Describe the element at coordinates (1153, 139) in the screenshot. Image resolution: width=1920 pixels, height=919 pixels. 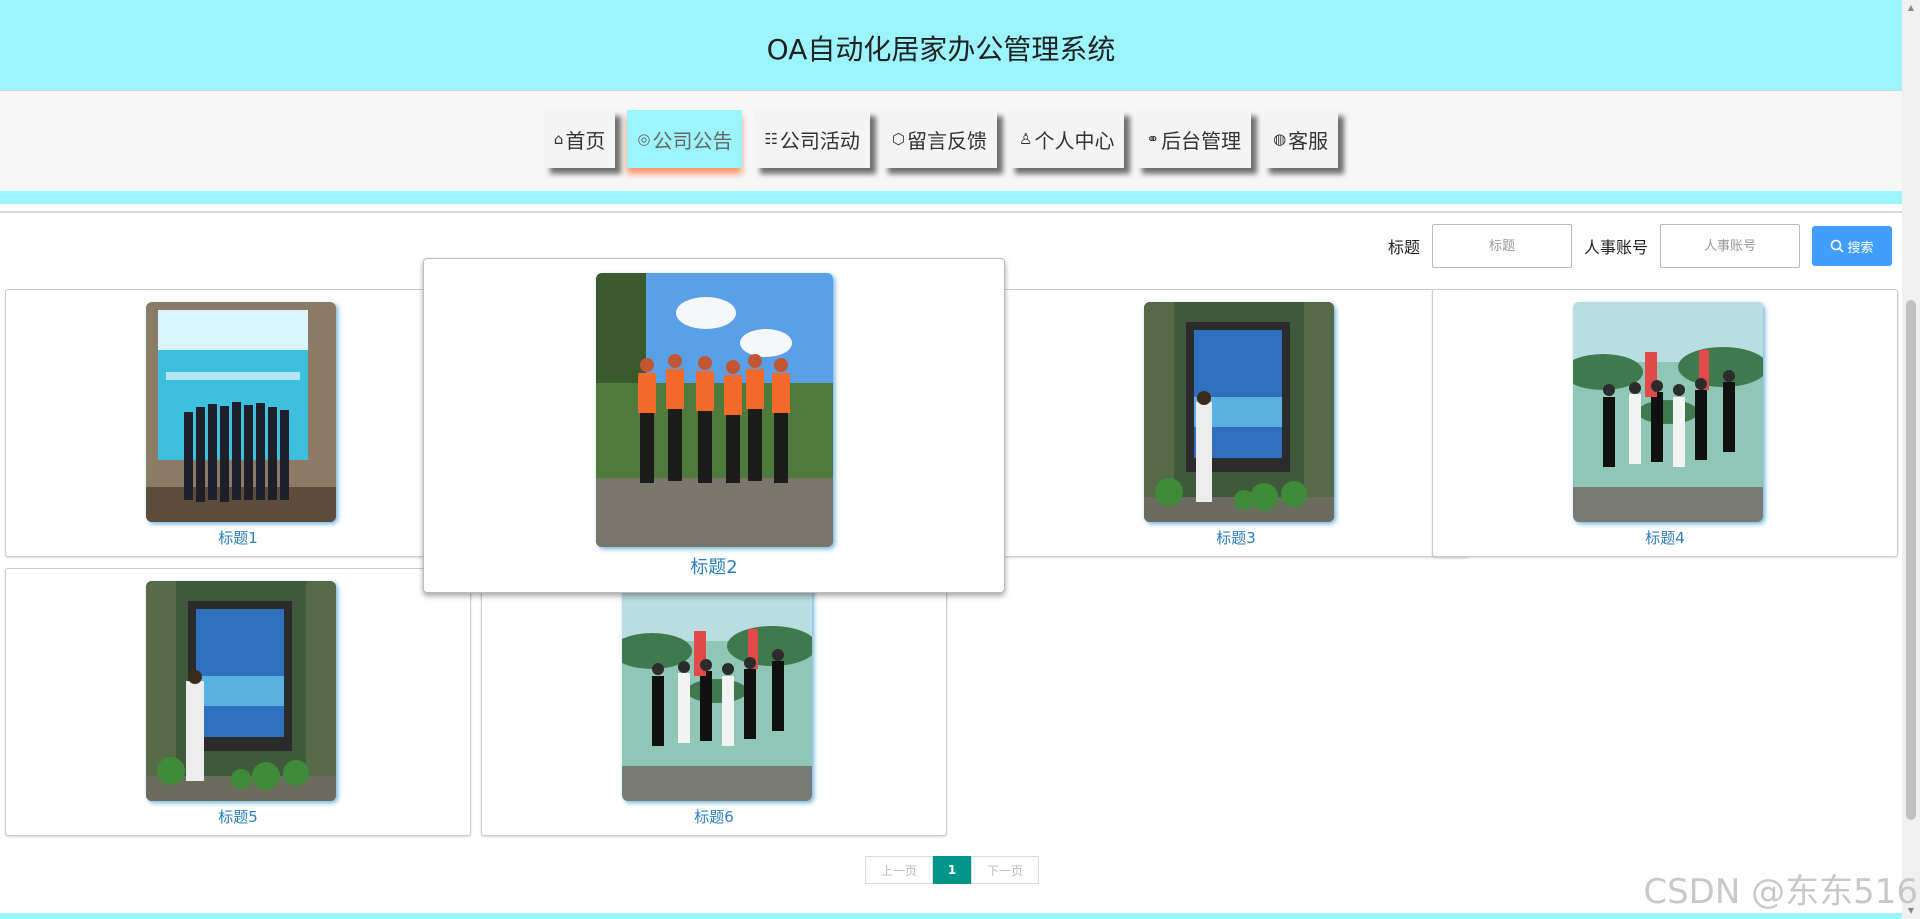
I see `link-icon: ⚭` at that location.